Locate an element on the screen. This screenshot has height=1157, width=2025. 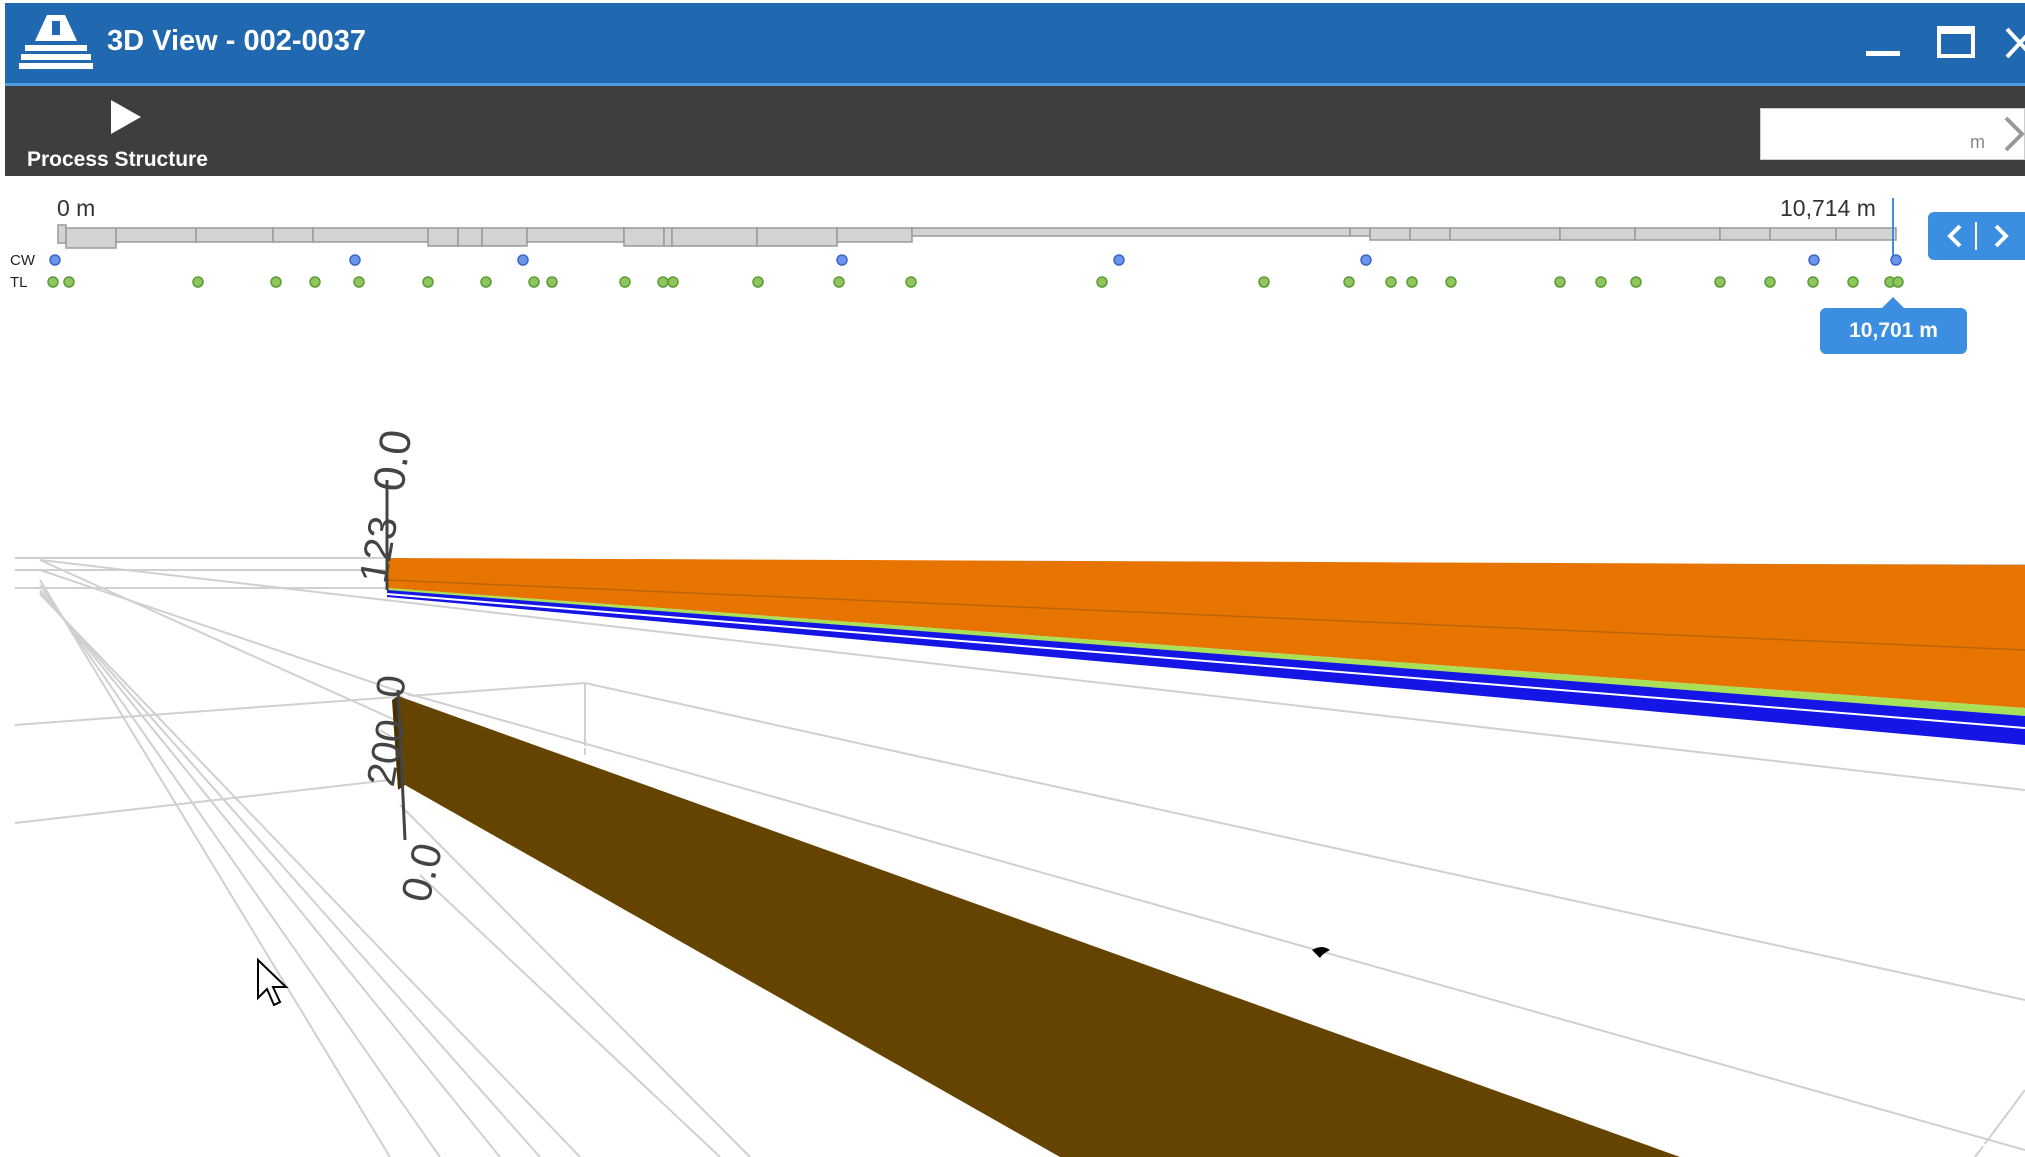
axis-label-0: 0 is located at coordinates (391, 686).